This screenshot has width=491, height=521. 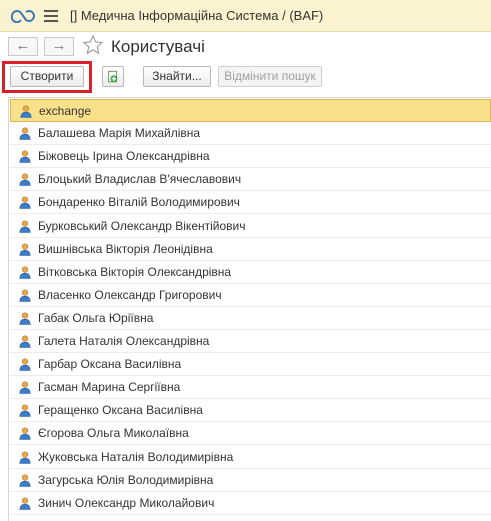 What do you see at coordinates (250, 295) in the screenshot?
I see `list-item: Власенко Олександр Григорович` at bounding box center [250, 295].